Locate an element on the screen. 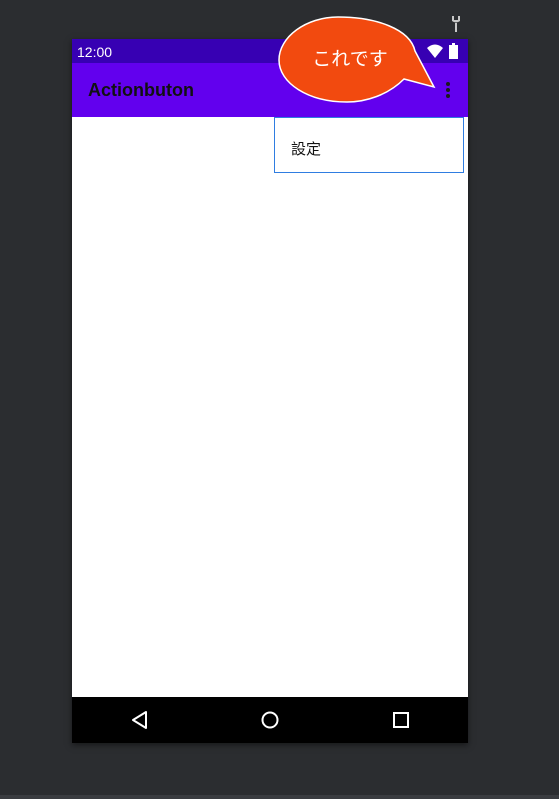 The height and width of the screenshot is (799, 559). overflow-menu: 設定 is located at coordinates (369, 145).